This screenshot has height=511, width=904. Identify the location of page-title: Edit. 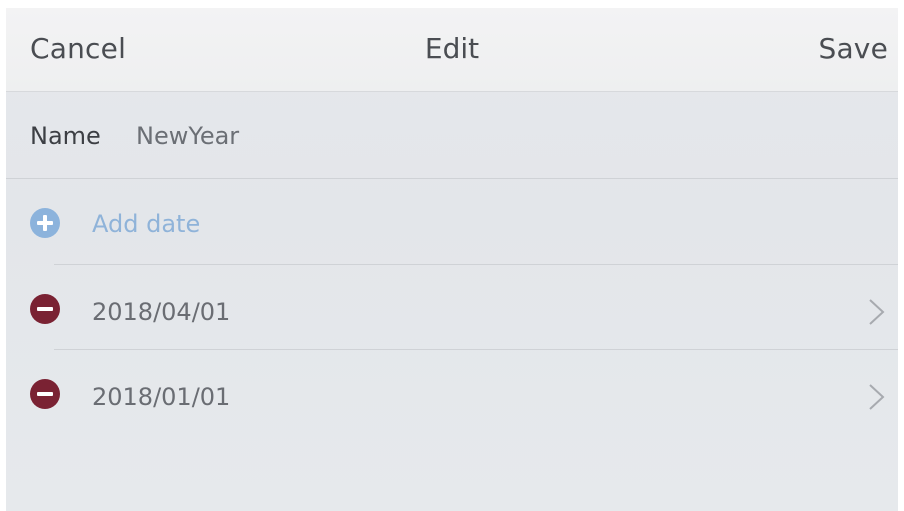
(452, 48).